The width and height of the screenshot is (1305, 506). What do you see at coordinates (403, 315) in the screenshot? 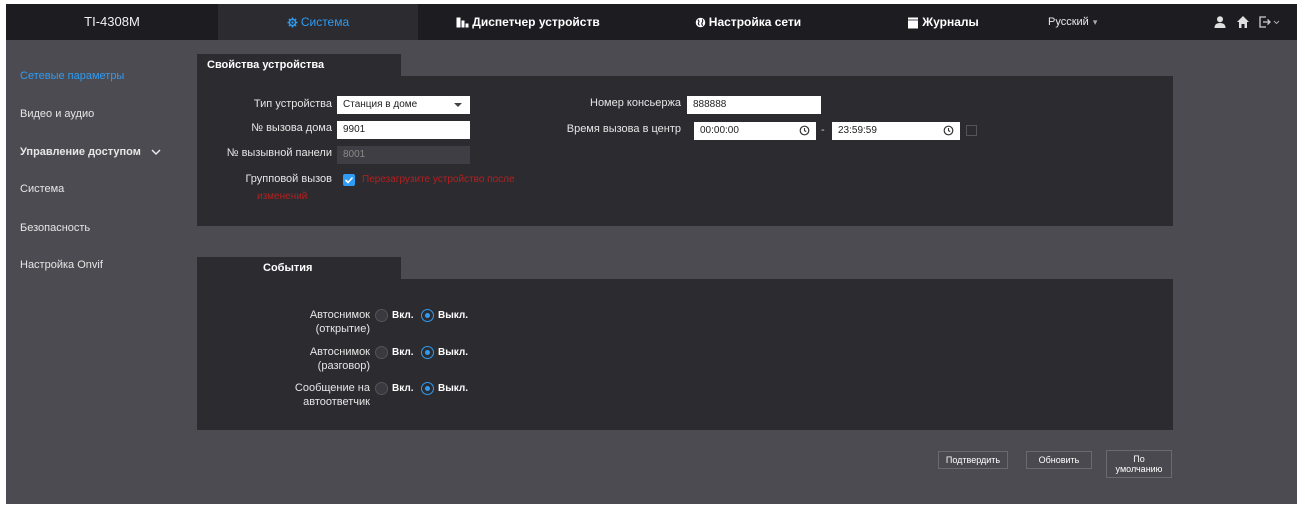
I see `auto-snapshot-open-on-label: Вкл.` at bounding box center [403, 315].